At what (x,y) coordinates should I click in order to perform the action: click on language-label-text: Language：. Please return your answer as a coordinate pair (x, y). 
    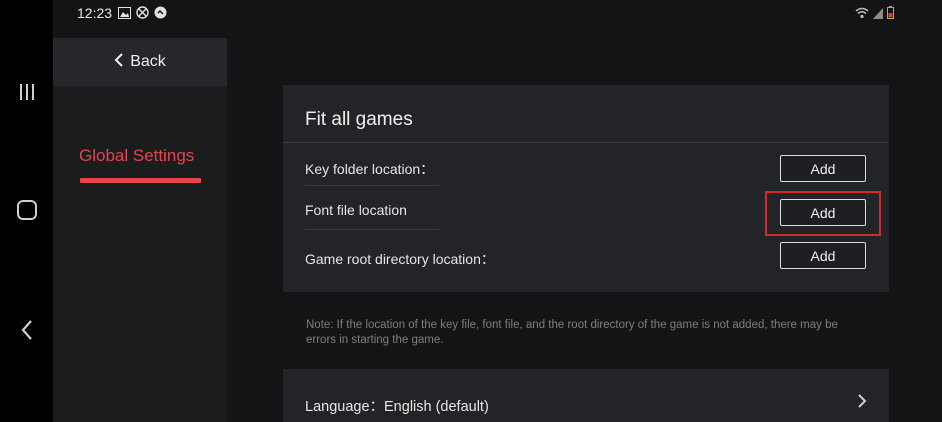
    Looking at the image, I should click on (345, 407).